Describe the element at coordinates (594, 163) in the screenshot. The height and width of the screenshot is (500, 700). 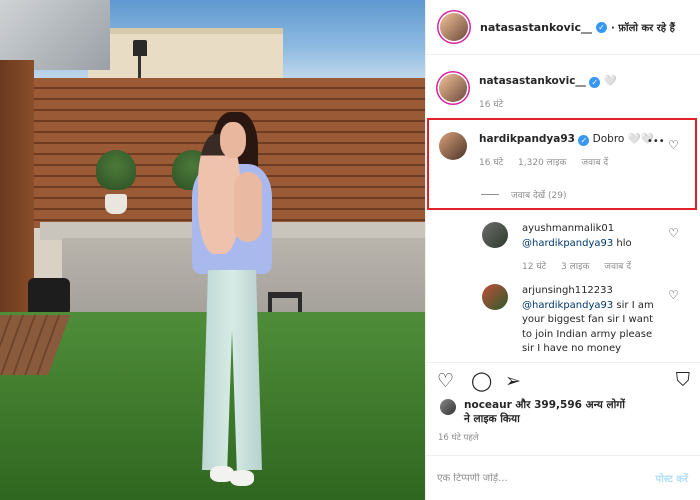
I see `comment-reply-button: जवाब दें` at that location.